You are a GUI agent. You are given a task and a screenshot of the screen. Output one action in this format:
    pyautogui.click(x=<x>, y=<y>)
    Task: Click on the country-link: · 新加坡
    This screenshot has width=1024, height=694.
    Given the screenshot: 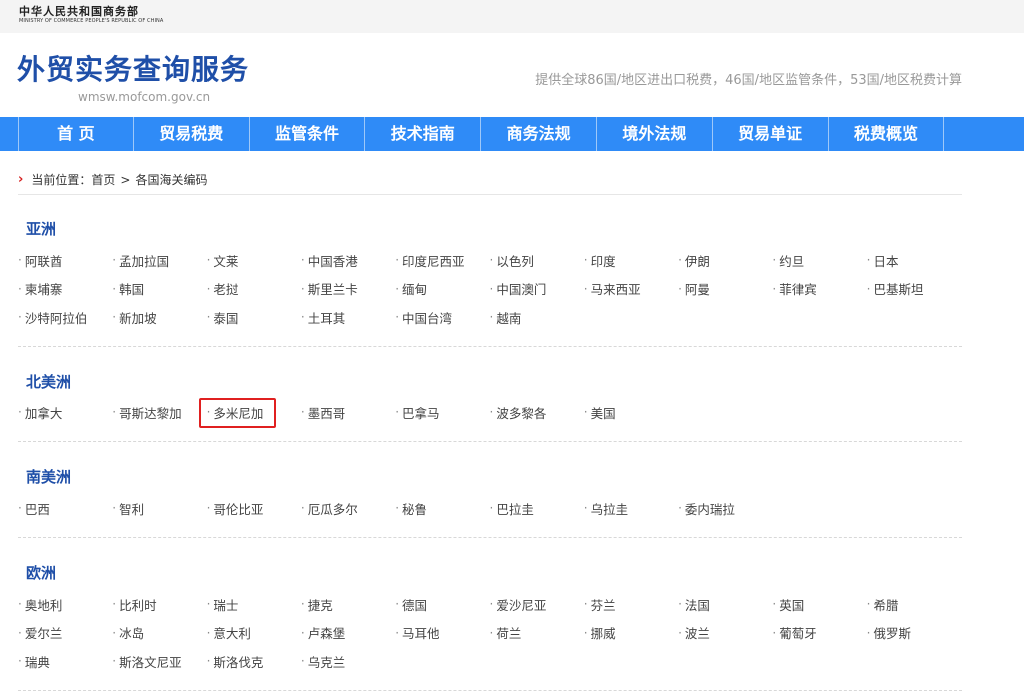 What is the action you would take?
    pyautogui.click(x=159, y=317)
    